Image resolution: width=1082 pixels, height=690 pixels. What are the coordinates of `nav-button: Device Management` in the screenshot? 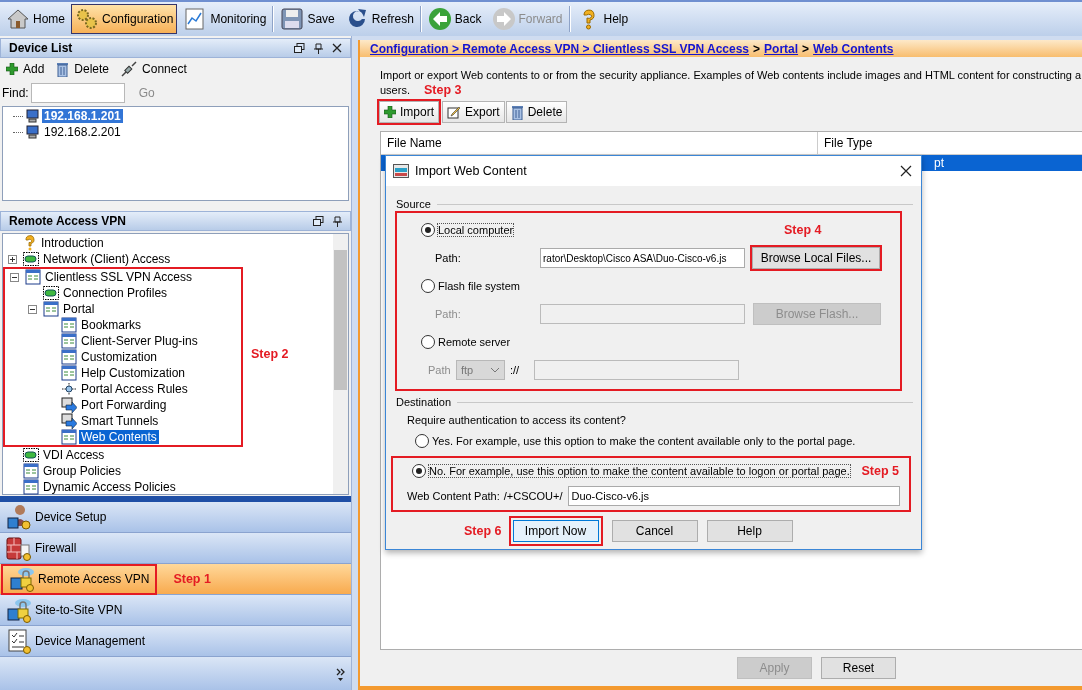 It's located at (76, 641).